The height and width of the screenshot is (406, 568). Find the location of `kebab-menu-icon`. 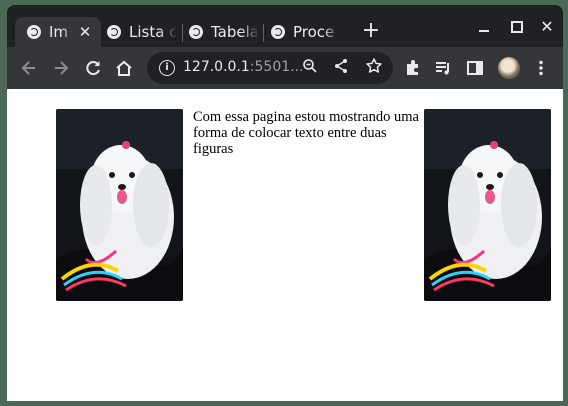

kebab-menu-icon is located at coordinates (541, 68).